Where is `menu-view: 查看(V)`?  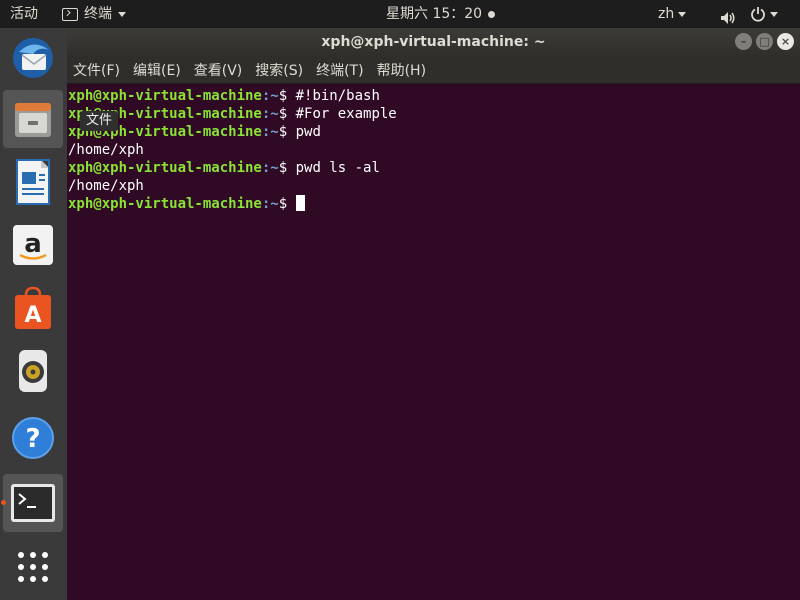
menu-view: 查看(V) is located at coordinates (218, 70).